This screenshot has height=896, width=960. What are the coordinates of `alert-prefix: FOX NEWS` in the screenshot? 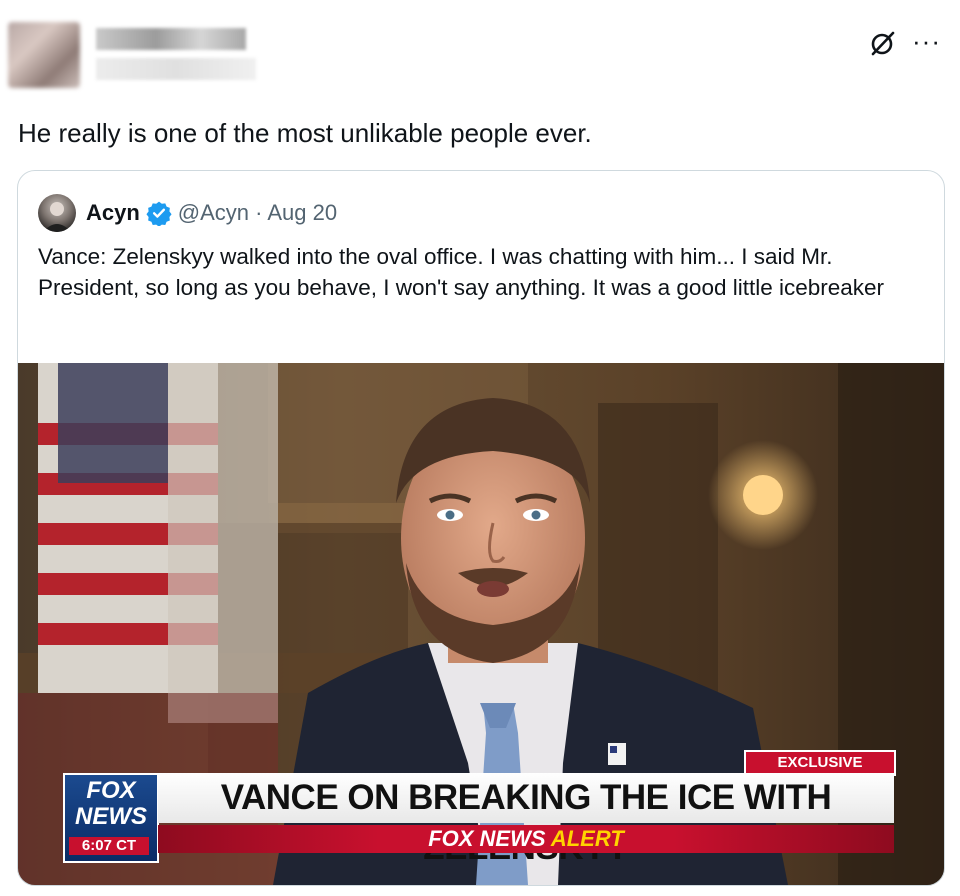 It's located at (487, 838).